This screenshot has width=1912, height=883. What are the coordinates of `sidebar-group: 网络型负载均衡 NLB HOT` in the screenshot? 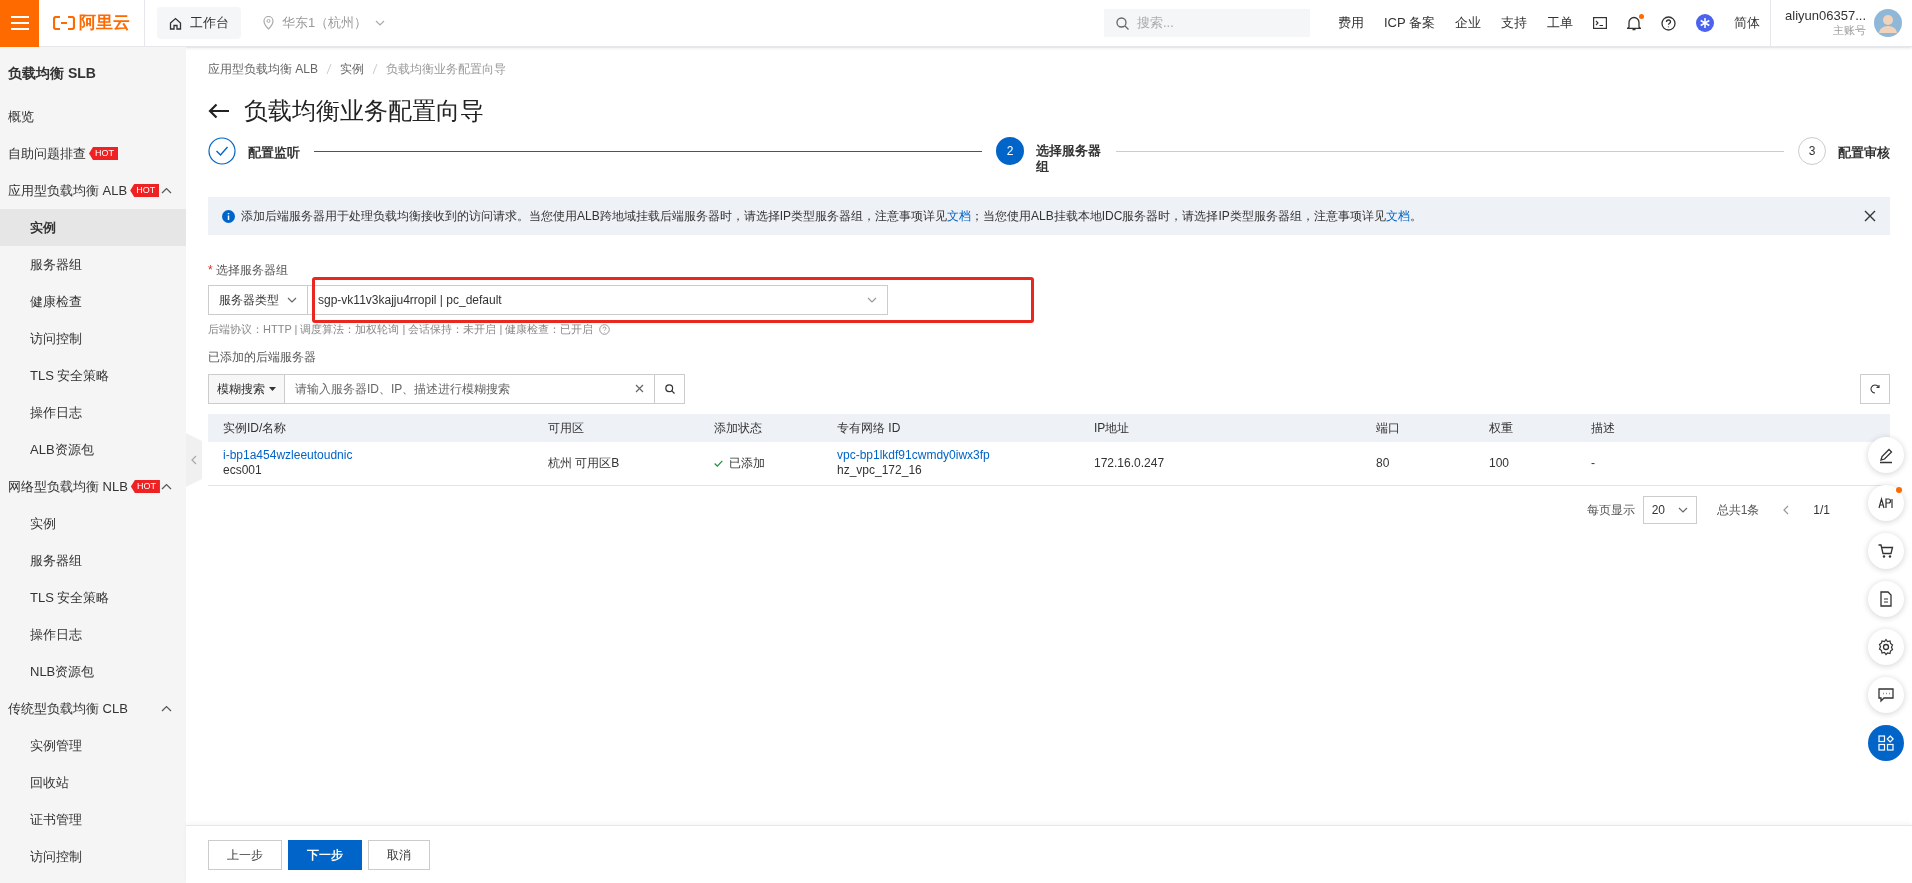 It's located at (93, 486).